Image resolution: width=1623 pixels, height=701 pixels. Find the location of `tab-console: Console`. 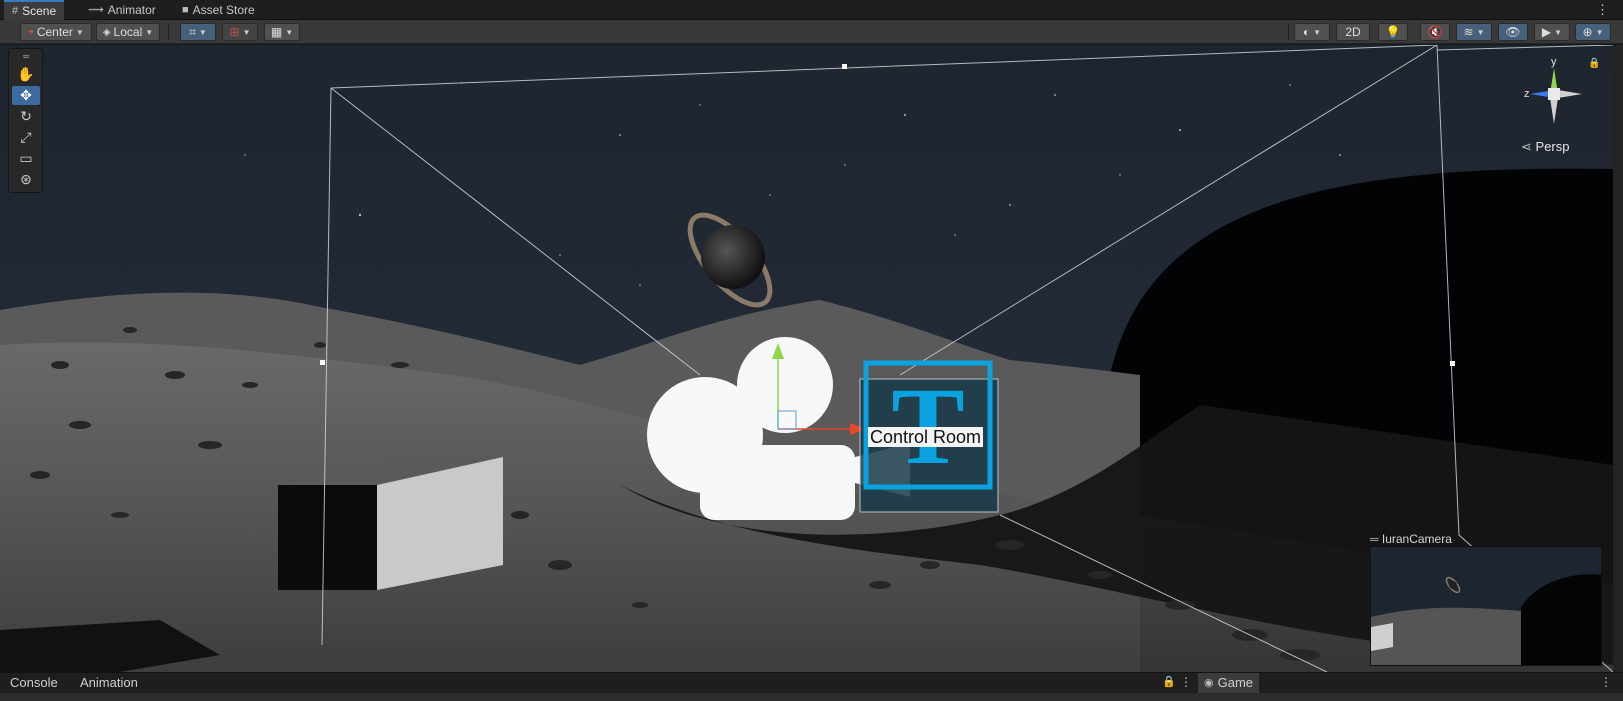

tab-console: Console is located at coordinates (34, 683).